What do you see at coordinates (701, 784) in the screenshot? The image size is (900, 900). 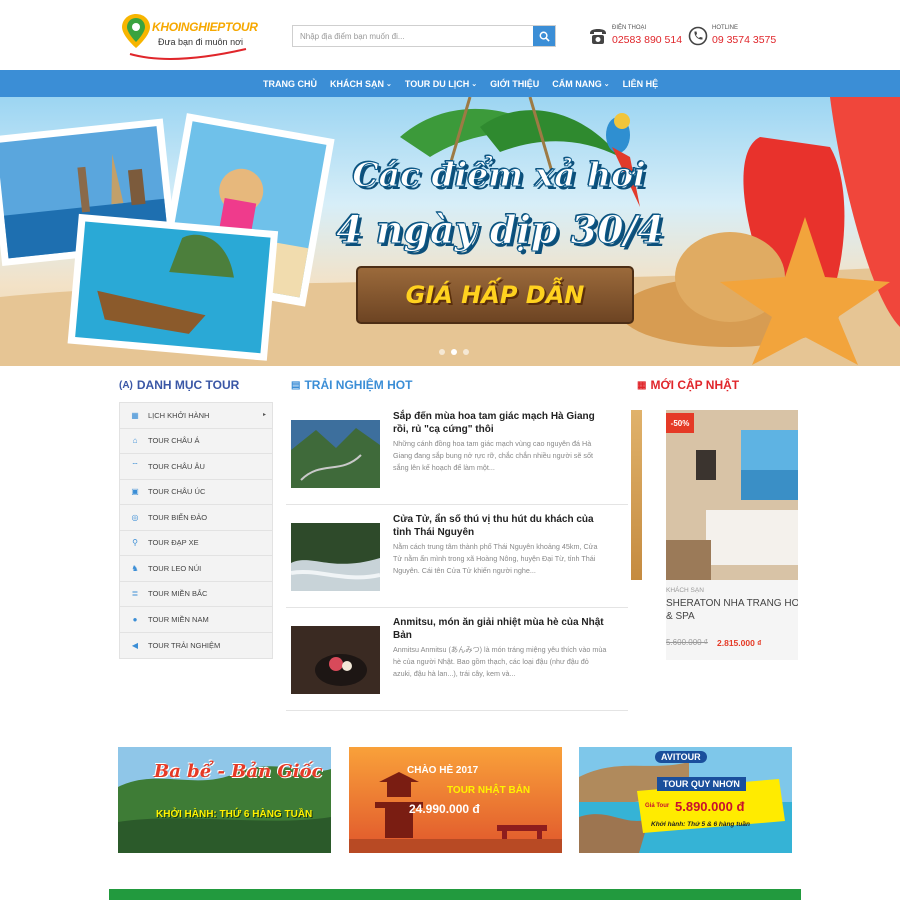 I see `ad-title: TOUR QUY NHƠN` at bounding box center [701, 784].